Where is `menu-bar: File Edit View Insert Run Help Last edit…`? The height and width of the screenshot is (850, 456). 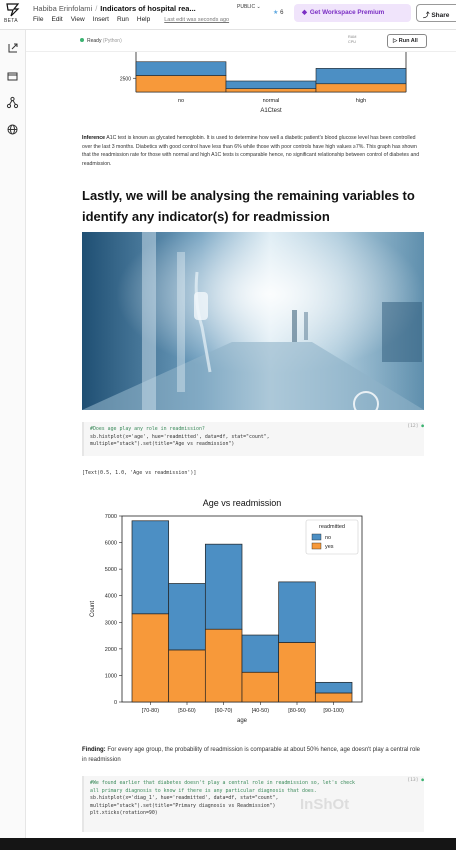
menu-bar: File Edit View Insert Run Help Last edit… is located at coordinates (131, 19).